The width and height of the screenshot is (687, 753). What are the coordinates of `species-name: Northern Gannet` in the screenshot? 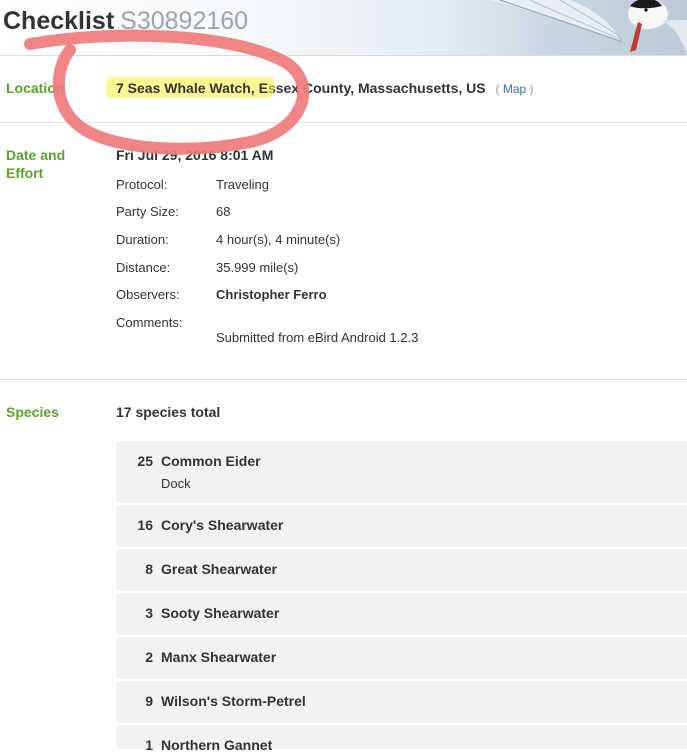 It's located at (216, 745).